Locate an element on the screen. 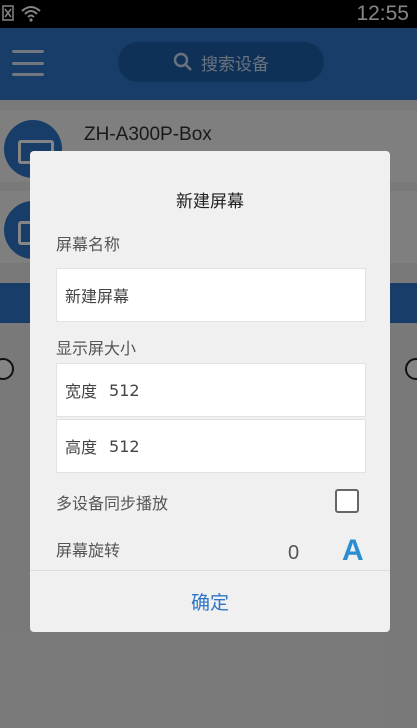  rotate-orientation-icon: A is located at coordinates (353, 551).